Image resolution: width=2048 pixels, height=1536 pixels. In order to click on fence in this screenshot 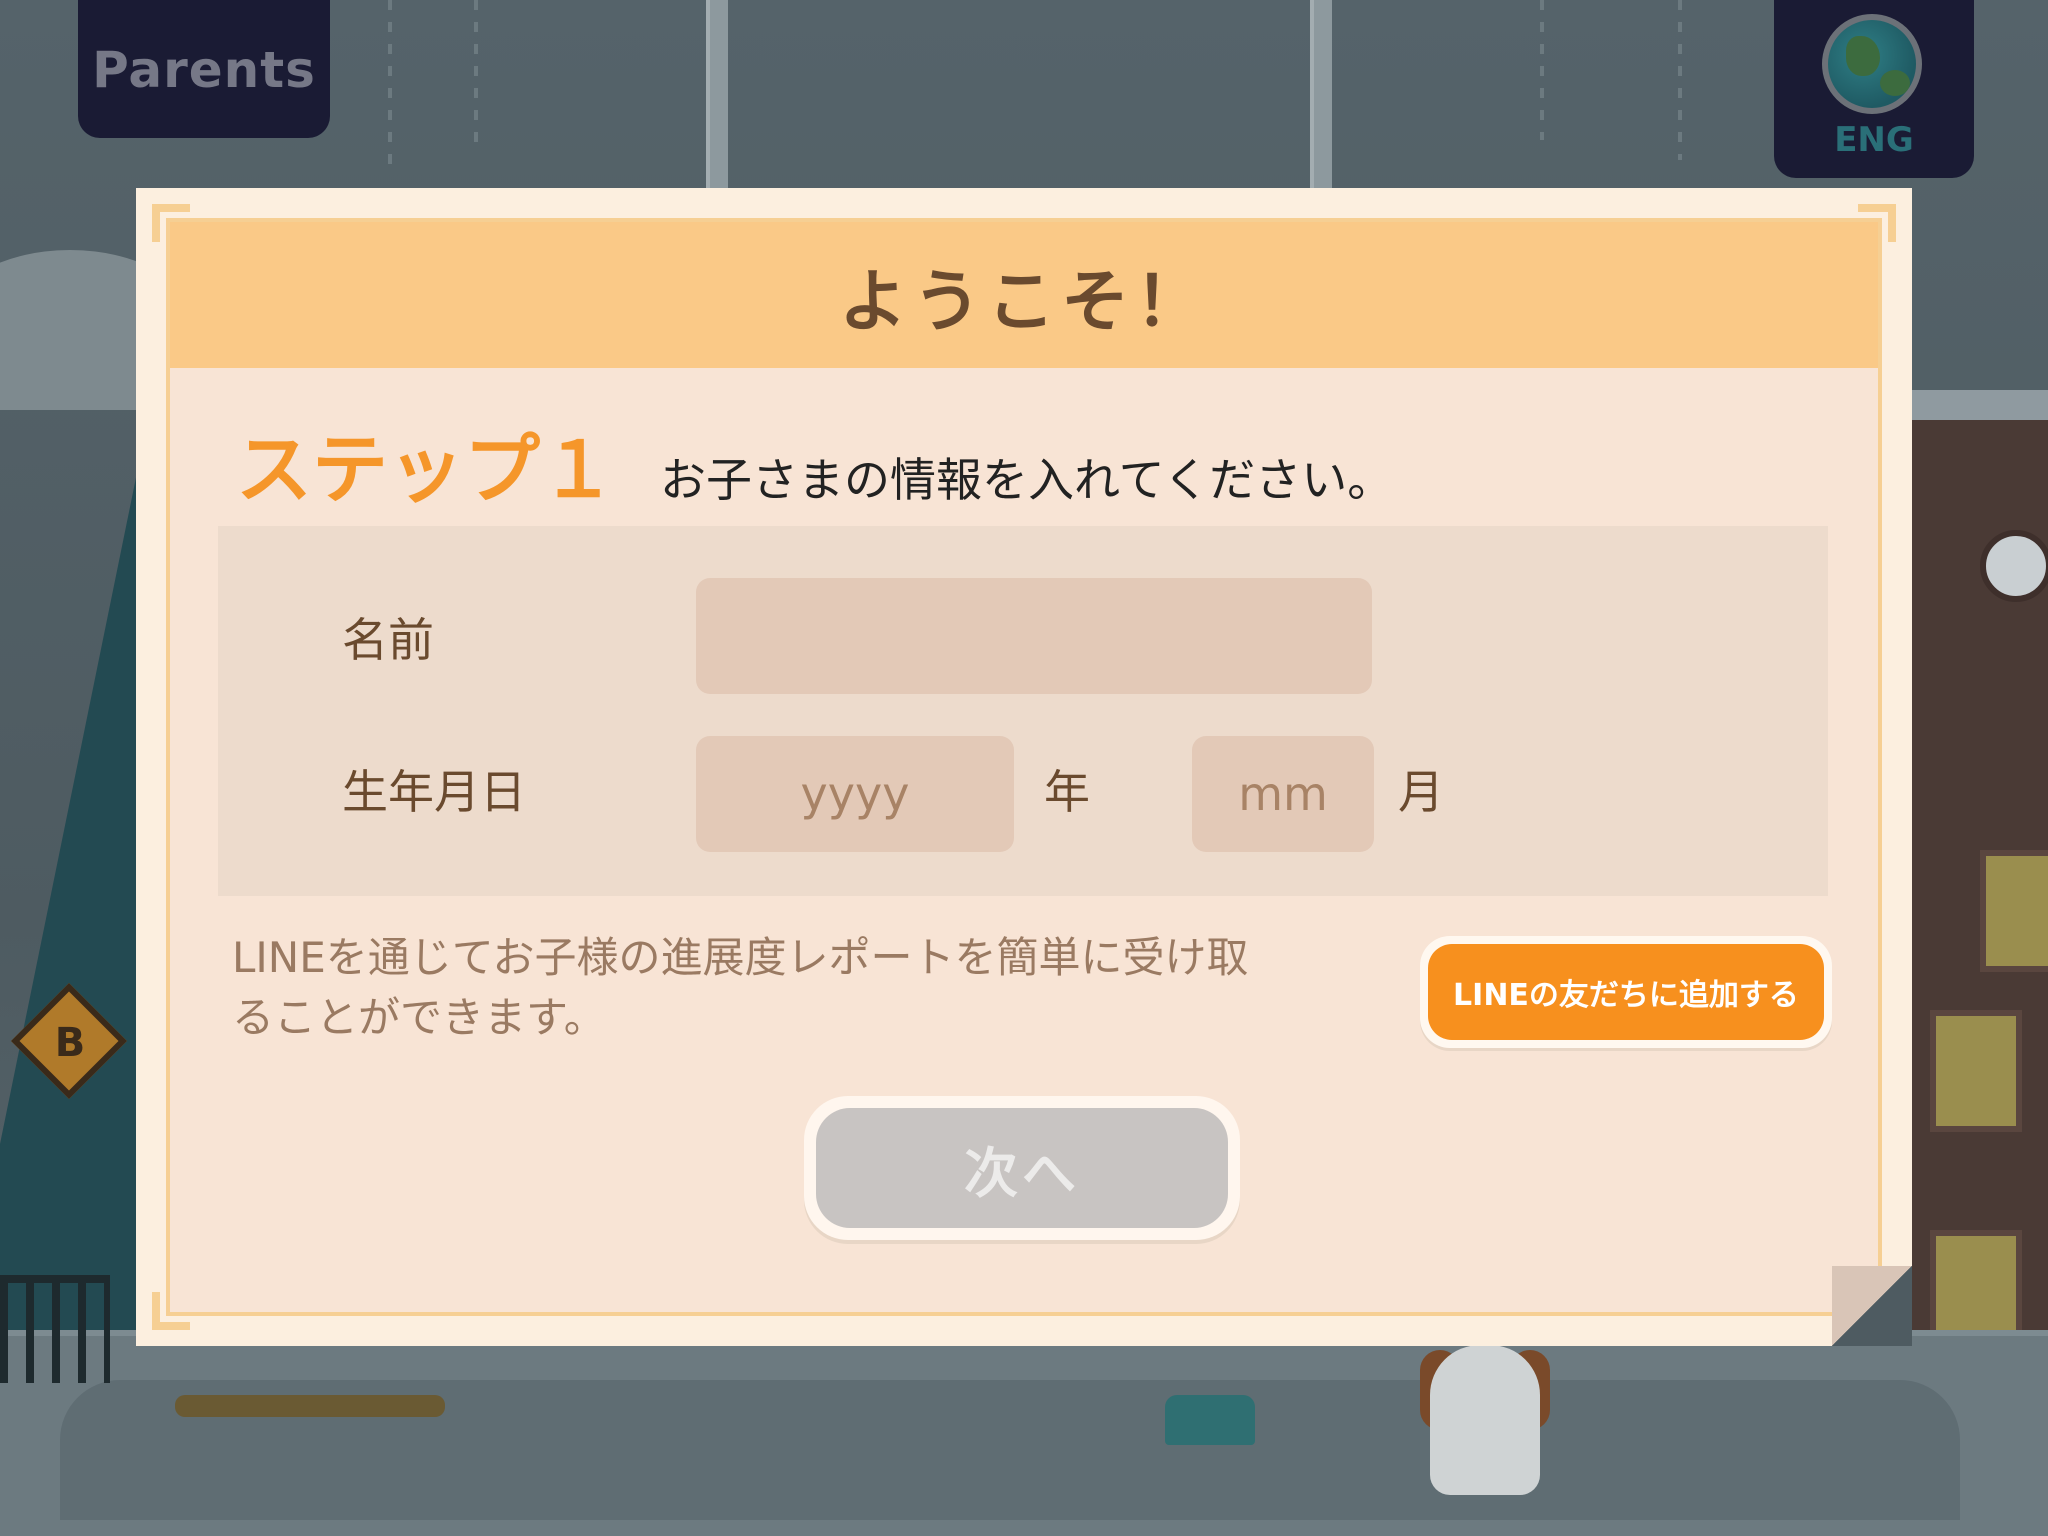, I will do `click(55, 1329)`.